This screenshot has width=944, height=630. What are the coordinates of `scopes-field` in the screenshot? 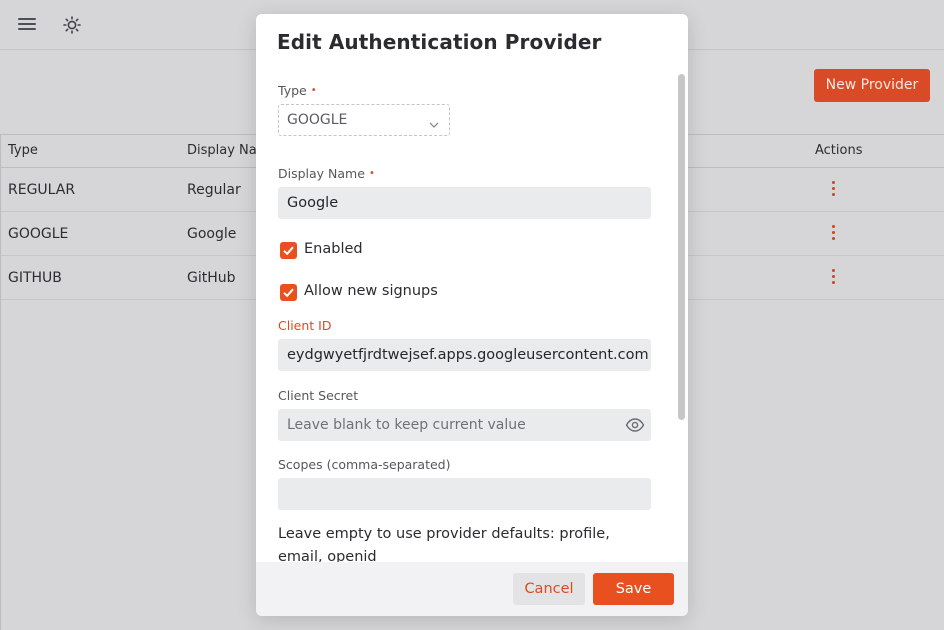 It's located at (464, 494).